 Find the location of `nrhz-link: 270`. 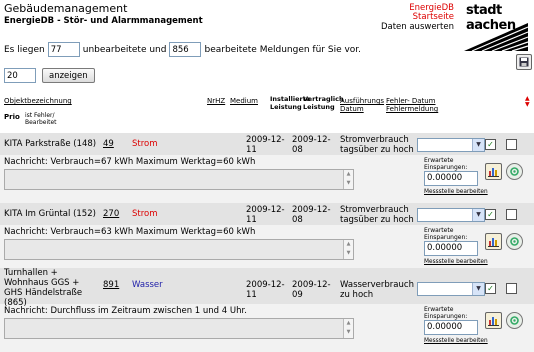

nrhz-link: 270 is located at coordinates (111, 214).